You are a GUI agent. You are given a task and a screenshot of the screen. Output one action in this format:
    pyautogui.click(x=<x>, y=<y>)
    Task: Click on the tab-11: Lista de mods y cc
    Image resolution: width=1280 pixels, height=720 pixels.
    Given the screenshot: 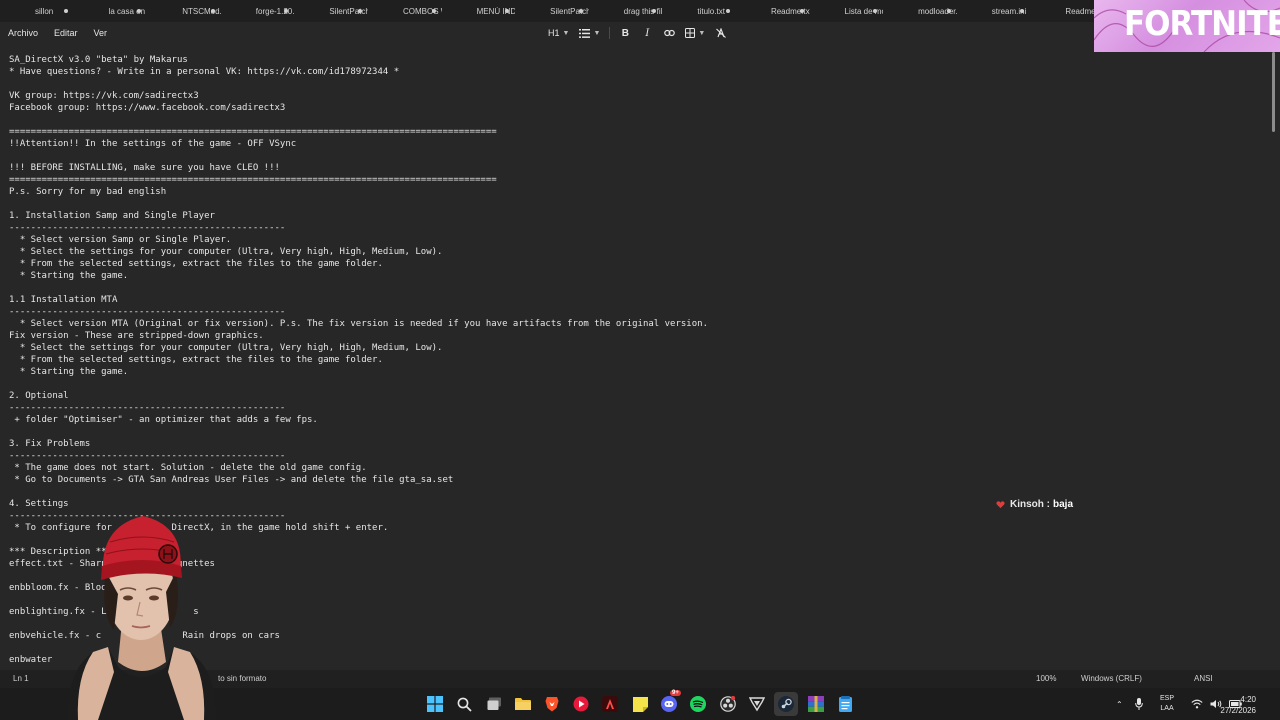 What is the action you would take?
    pyautogui.click(x=847, y=11)
    